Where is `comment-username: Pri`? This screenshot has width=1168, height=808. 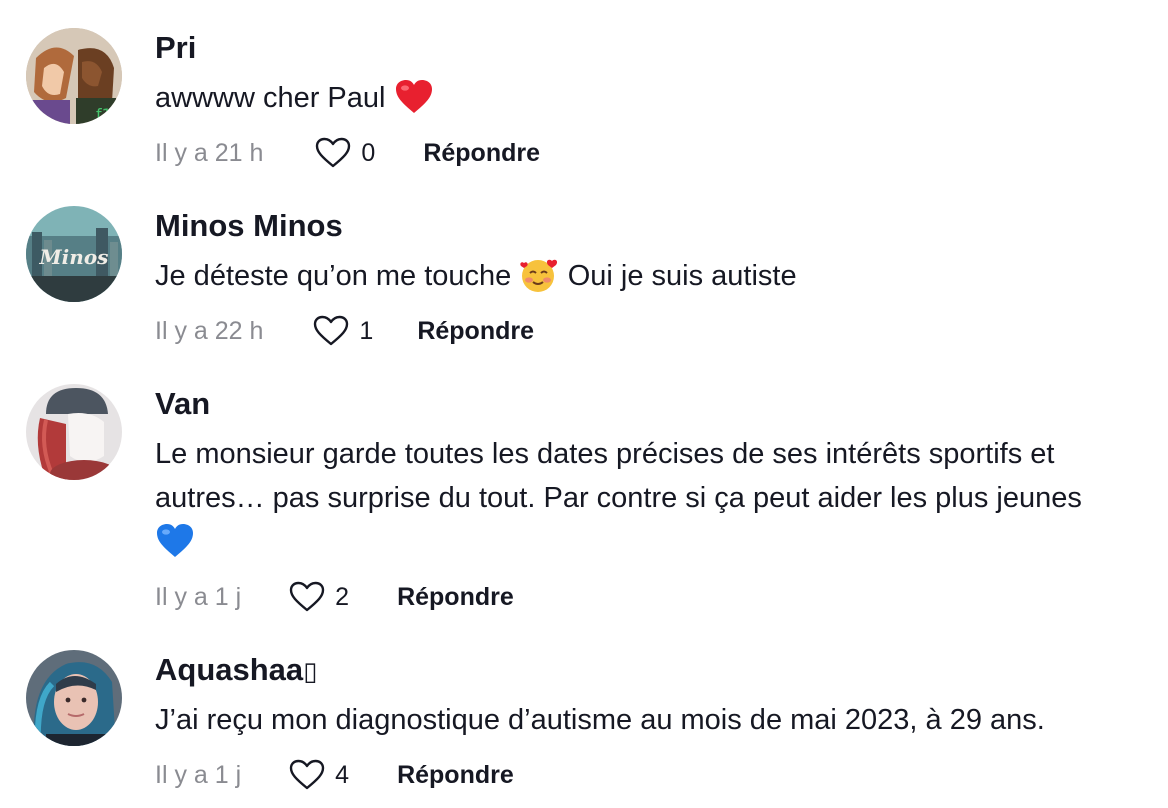 comment-username: Pri is located at coordinates (175, 48).